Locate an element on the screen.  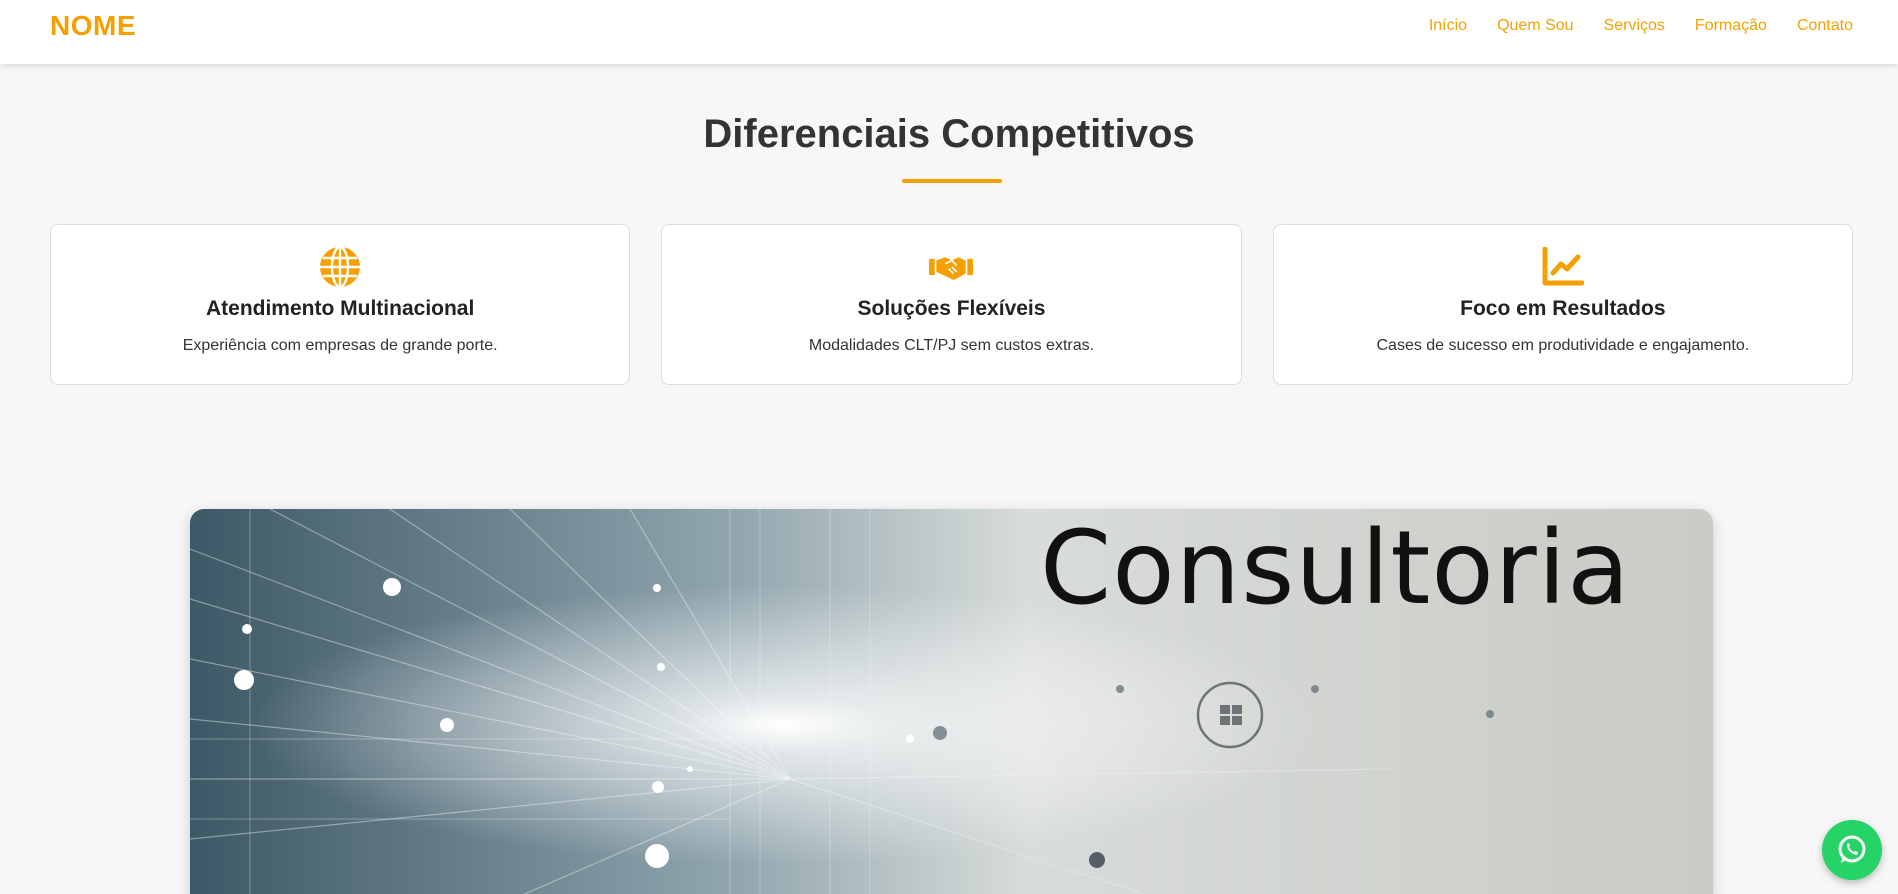
card-title: Soluções Flexíveis is located at coordinates (951, 308).